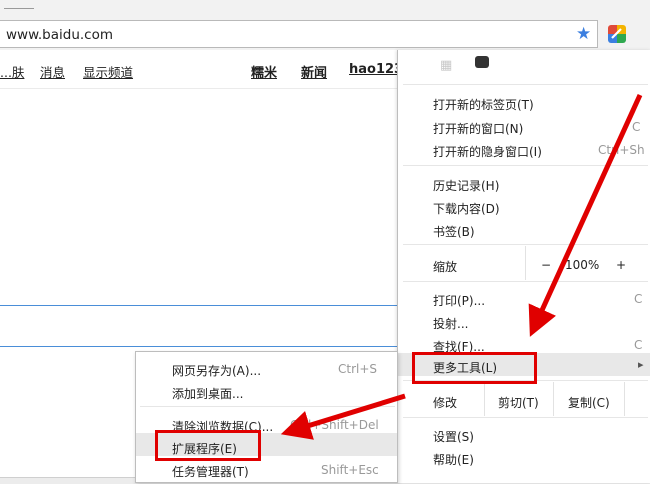 The image size is (650, 484). I want to click on menu-item-edit: 修改, so click(445, 403).